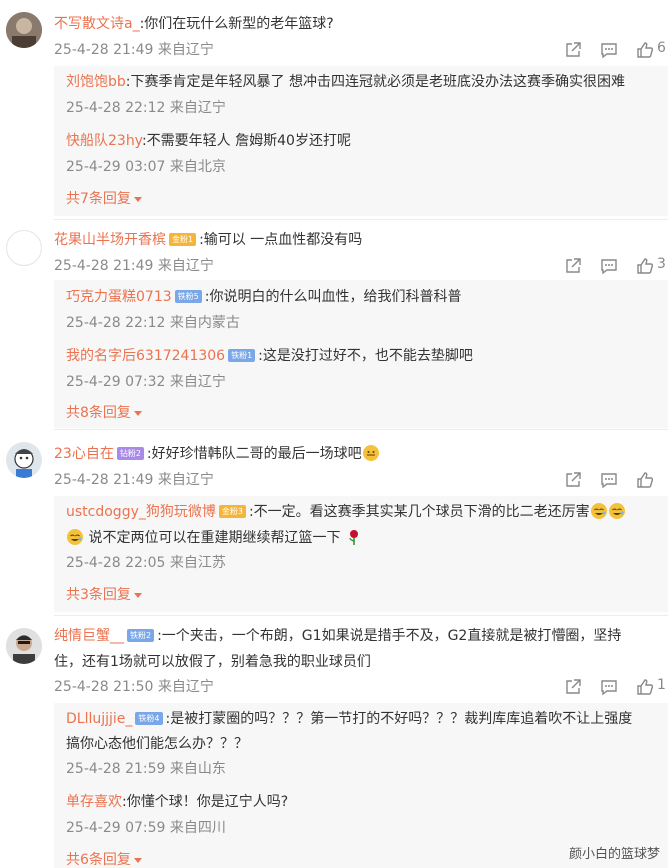 This screenshot has width=668, height=868. I want to click on reply-username: 快船队23hy, so click(104, 141).